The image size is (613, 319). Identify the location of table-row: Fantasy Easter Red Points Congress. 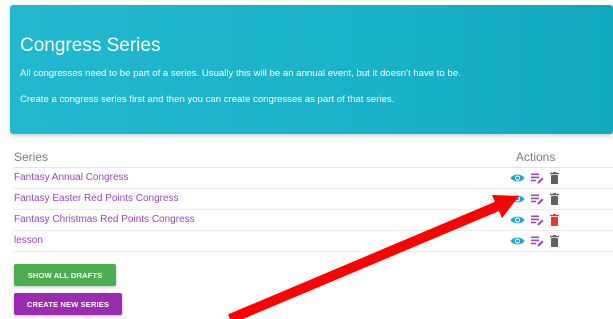
(313, 199).